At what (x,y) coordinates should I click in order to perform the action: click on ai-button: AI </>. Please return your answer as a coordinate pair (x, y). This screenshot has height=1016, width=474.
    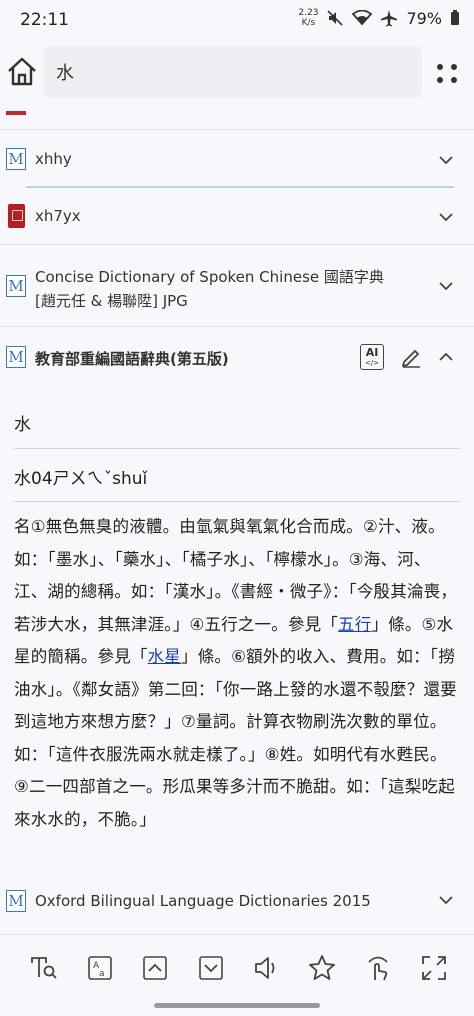
    Looking at the image, I should click on (372, 357).